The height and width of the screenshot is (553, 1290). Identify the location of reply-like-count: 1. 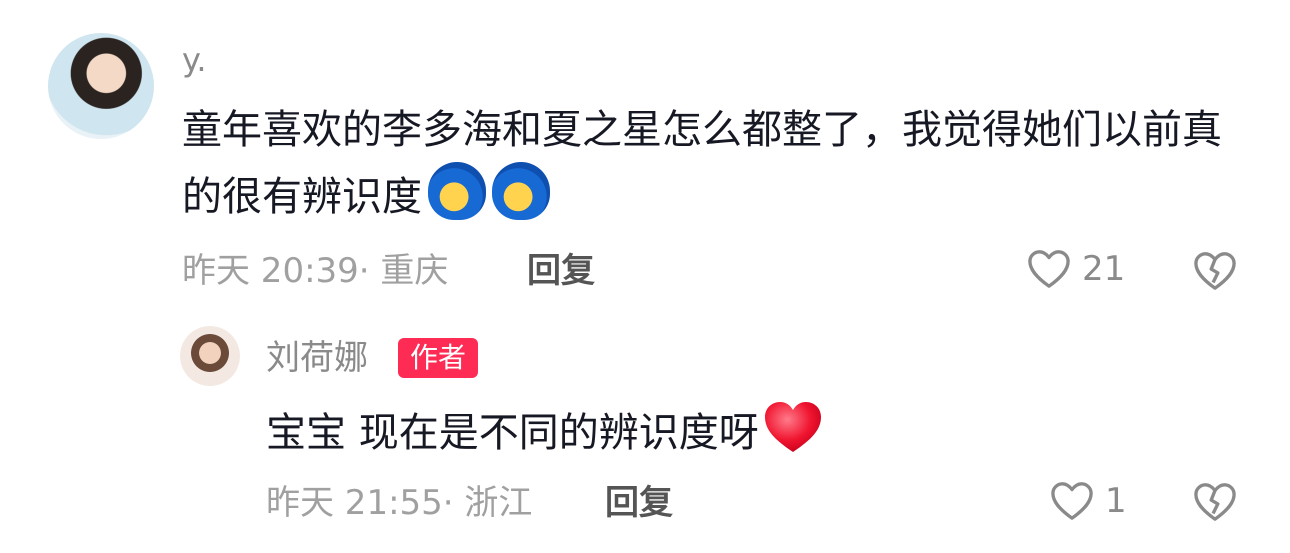
(1116, 501).